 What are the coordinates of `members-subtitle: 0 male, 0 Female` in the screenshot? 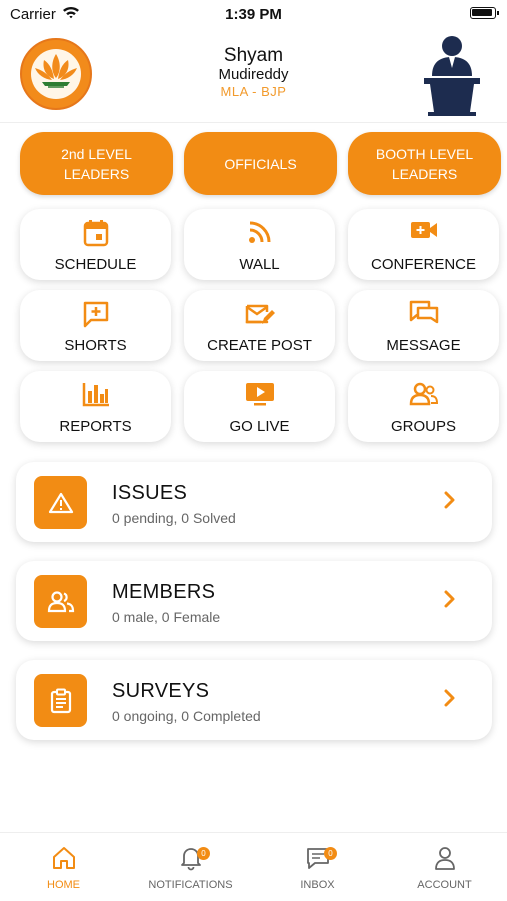 It's located at (166, 617).